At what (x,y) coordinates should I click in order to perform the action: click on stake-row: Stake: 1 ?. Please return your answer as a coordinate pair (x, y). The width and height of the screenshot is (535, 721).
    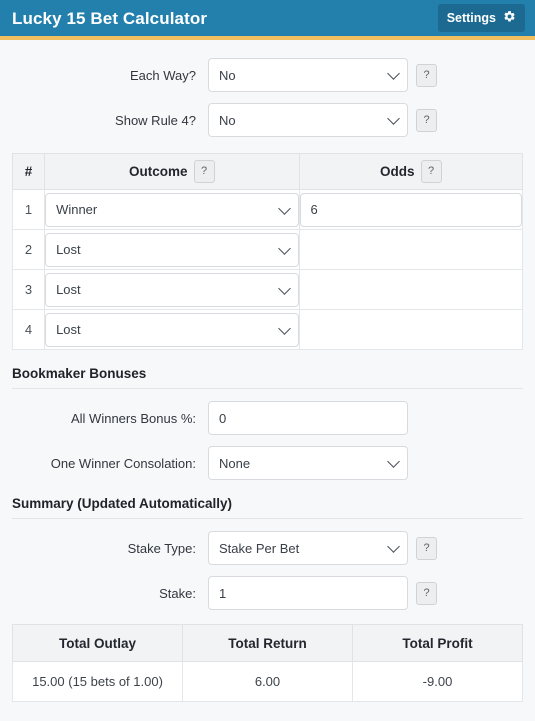
    Looking at the image, I should click on (267, 593).